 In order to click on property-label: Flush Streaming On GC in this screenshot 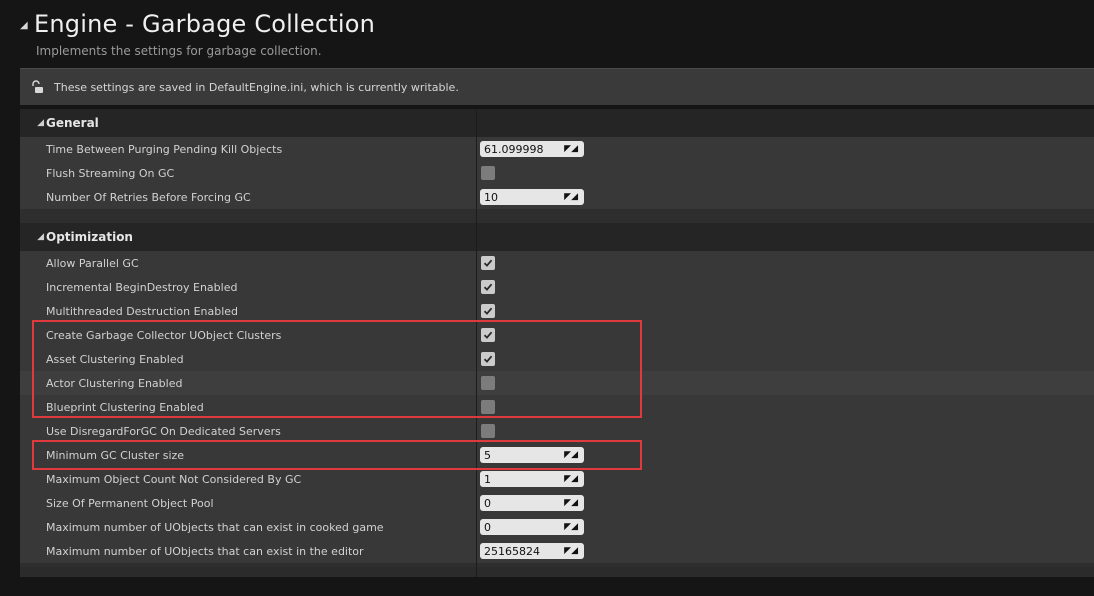, I will do `click(110, 173)`.